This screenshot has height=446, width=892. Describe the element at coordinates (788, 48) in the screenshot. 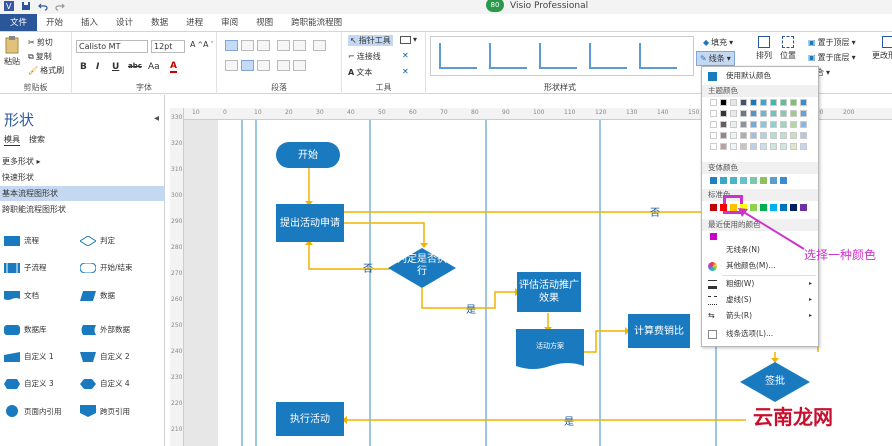

I see `position-button: 位置` at that location.